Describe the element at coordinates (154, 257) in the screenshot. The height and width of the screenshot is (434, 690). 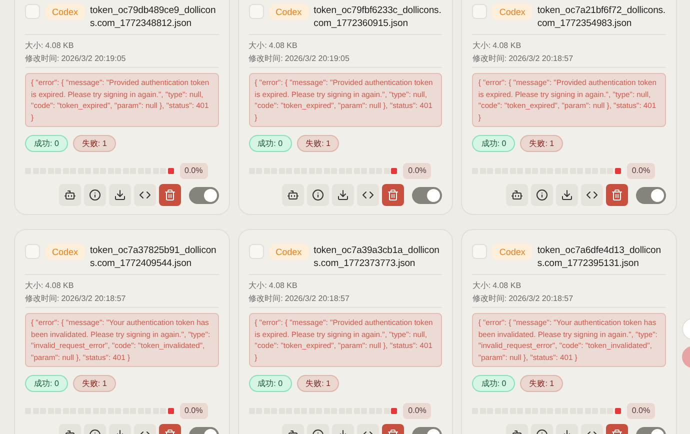
I see `file-name: token_oc7a37825b91_dollicons.com_1772409544.json` at that location.